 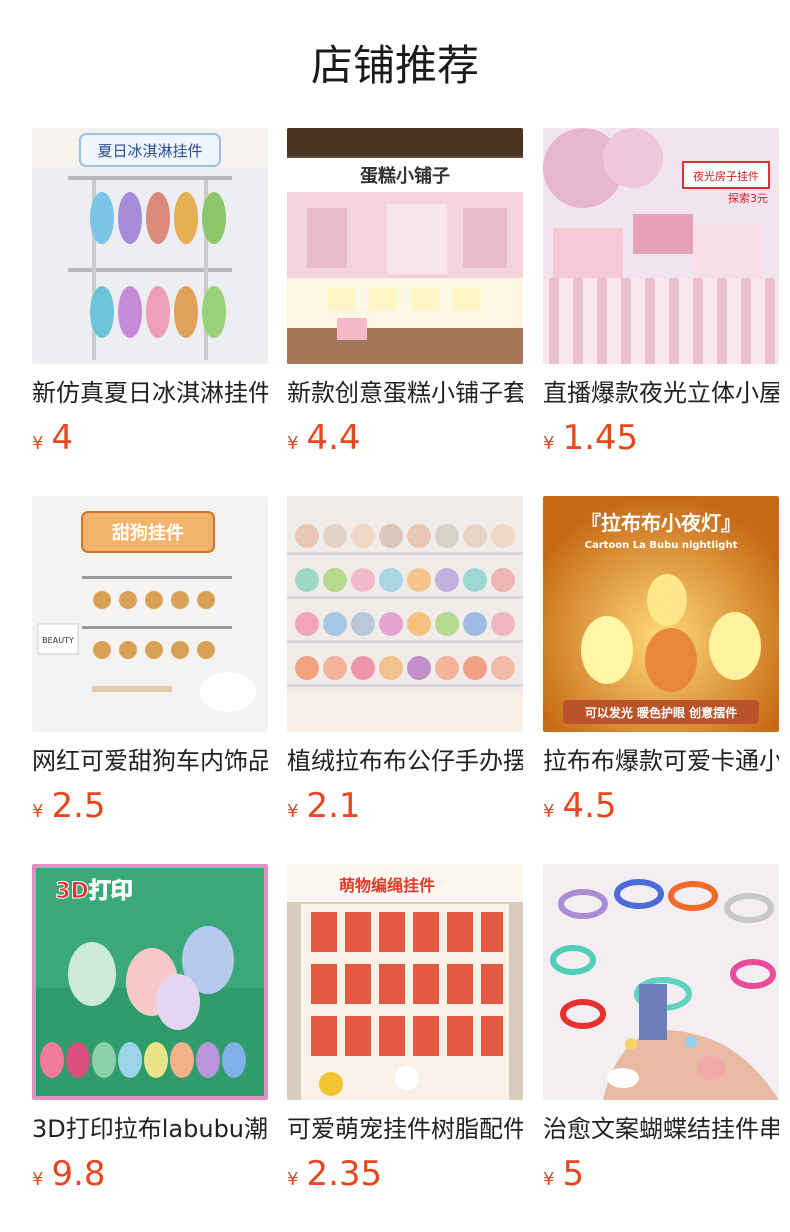 What do you see at coordinates (405, 176) in the screenshot?
I see `image-caption: 蛋糕小铺子` at bounding box center [405, 176].